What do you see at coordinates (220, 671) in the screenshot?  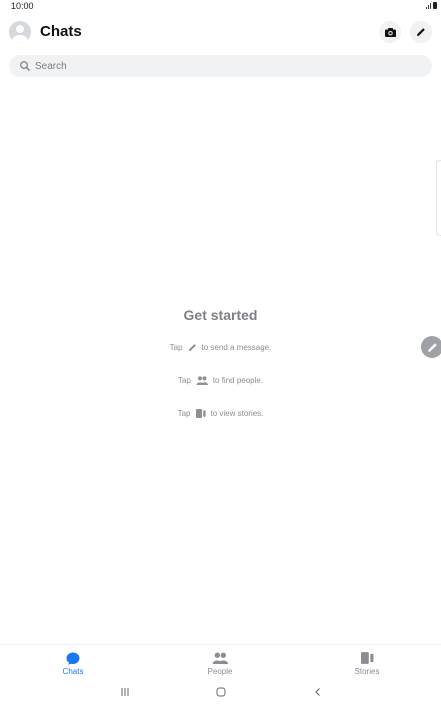 I see `tab-label: People` at bounding box center [220, 671].